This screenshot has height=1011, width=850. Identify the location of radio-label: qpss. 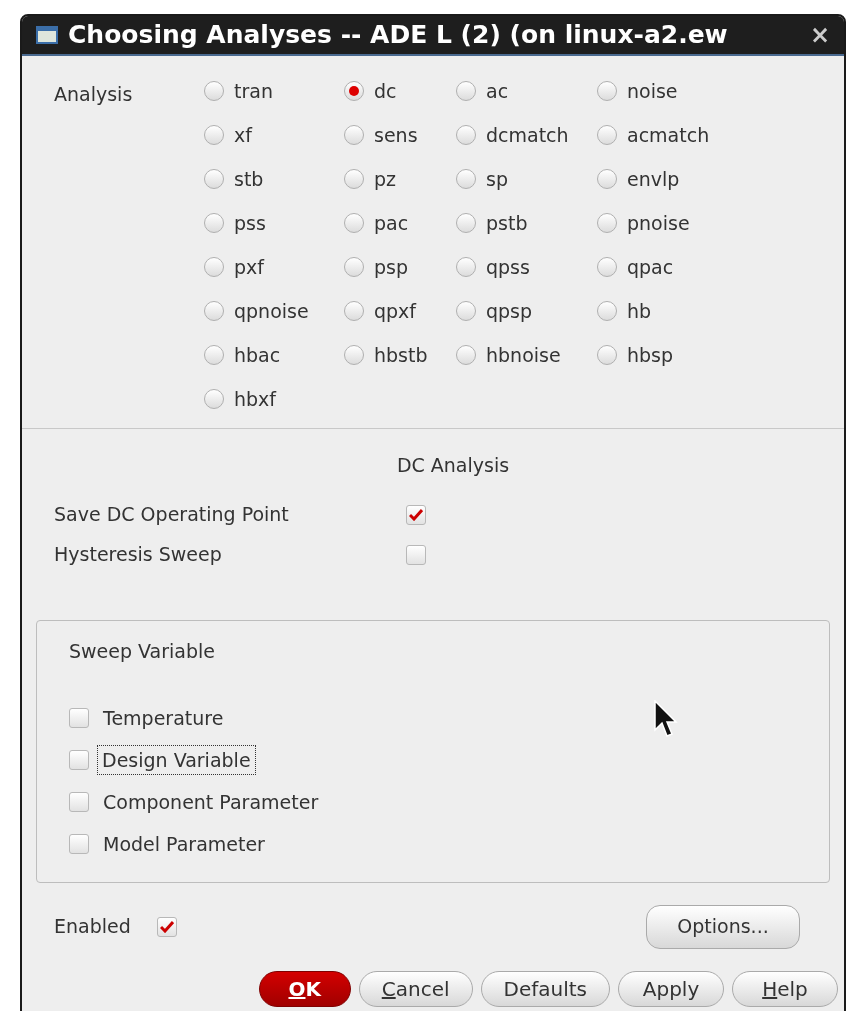
(508, 267).